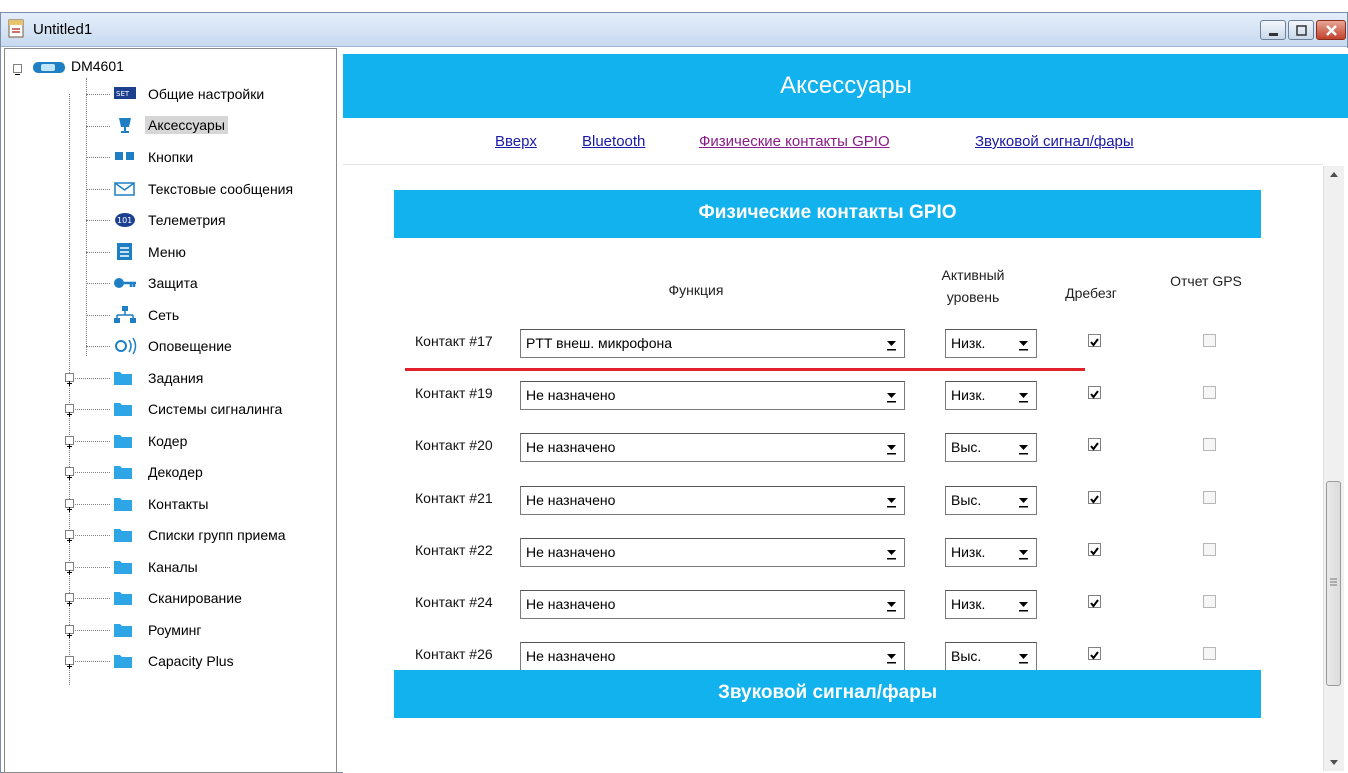 This screenshot has height=773, width=1348. I want to click on tree-root-label: DM4601, so click(97, 66).